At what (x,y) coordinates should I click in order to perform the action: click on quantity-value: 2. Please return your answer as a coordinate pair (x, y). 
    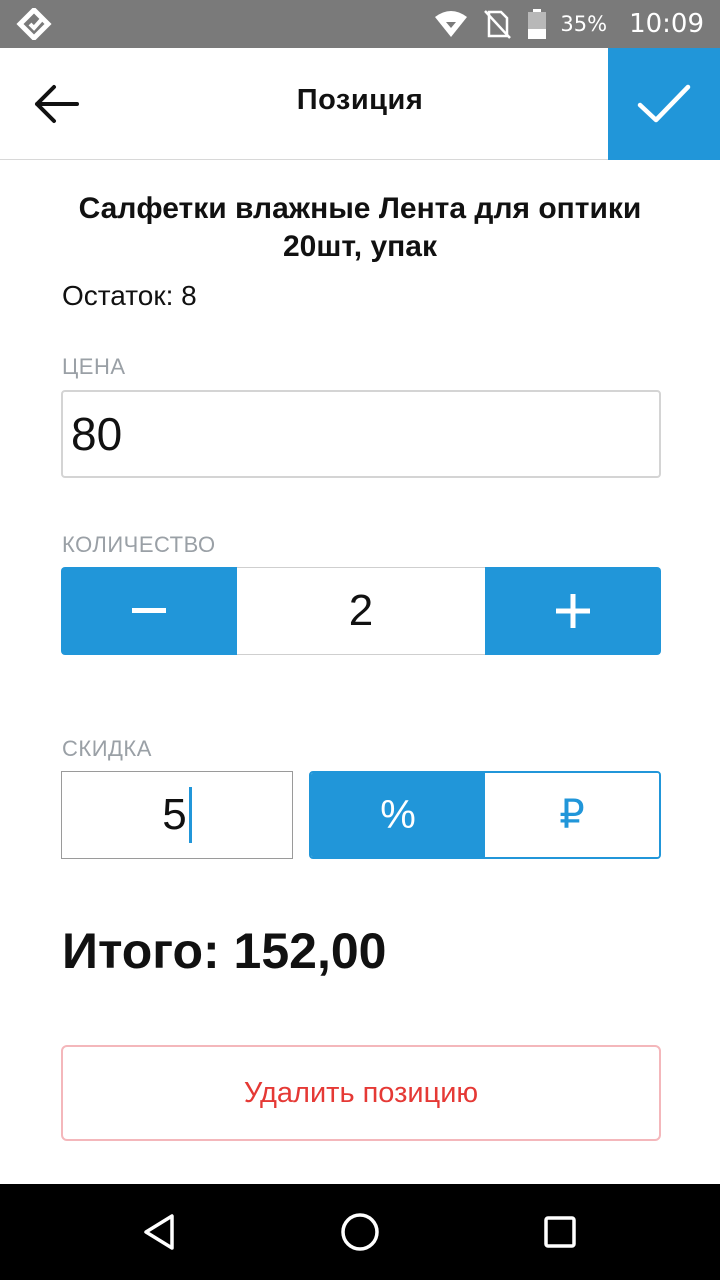
    Looking at the image, I should click on (361, 611).